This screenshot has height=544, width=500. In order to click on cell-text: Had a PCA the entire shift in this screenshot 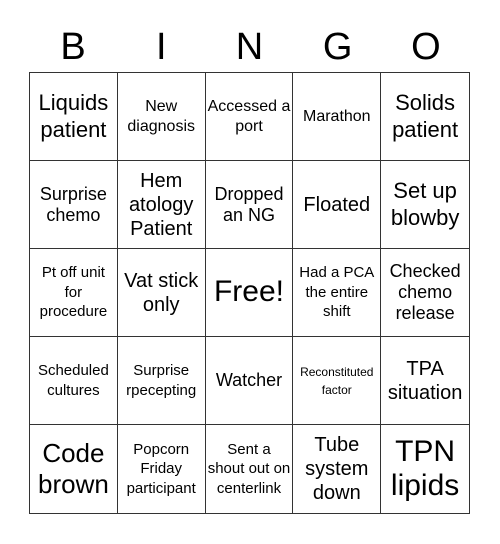, I will do `click(337, 292)`.